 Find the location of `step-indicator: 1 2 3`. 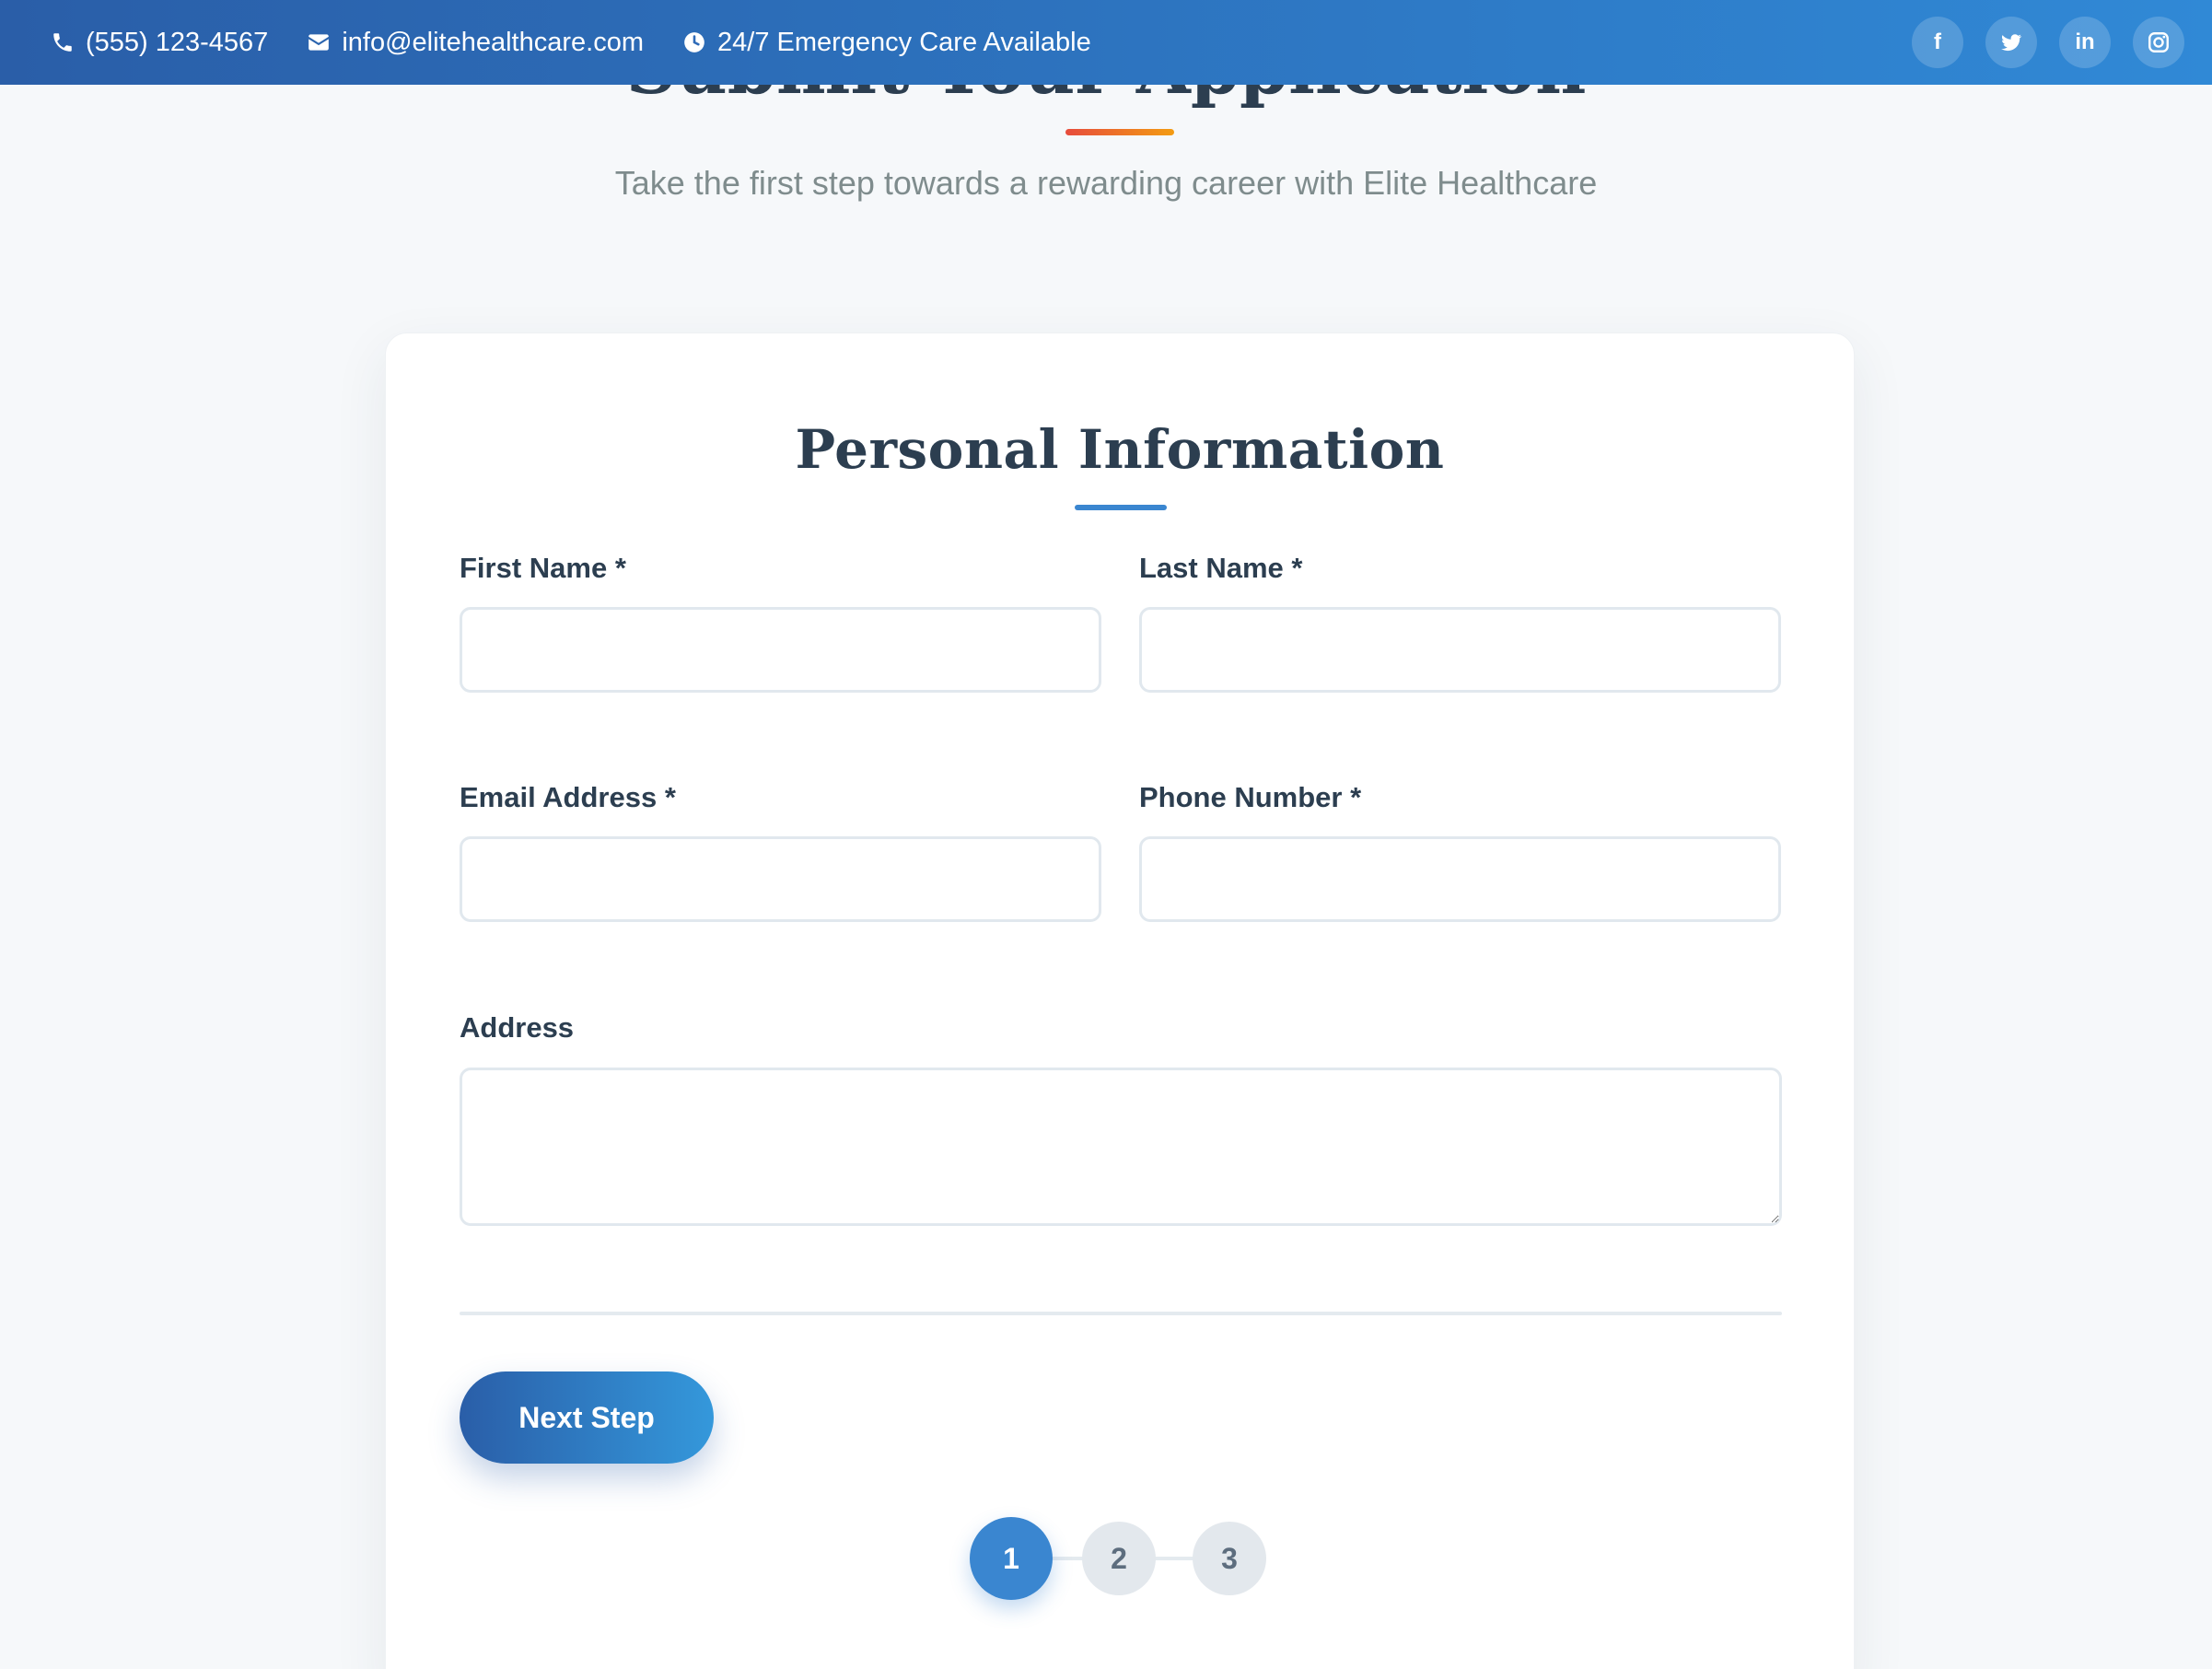

step-indicator: 1 2 3 is located at coordinates (1122, 1558).